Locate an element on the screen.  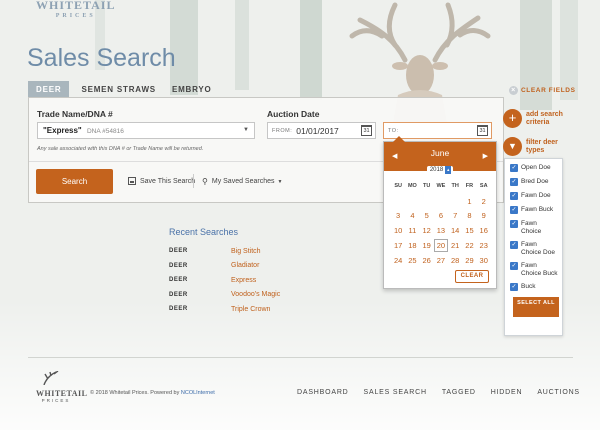
recent-link: Big Stitch is located at coordinates (246, 251).